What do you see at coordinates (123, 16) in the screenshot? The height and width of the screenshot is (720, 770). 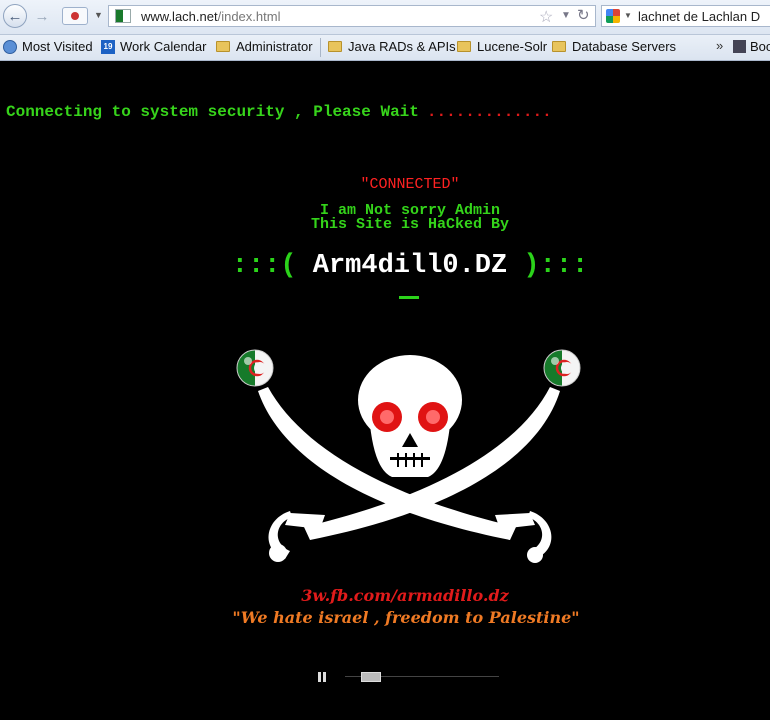 I see `favicon-icon` at bounding box center [123, 16].